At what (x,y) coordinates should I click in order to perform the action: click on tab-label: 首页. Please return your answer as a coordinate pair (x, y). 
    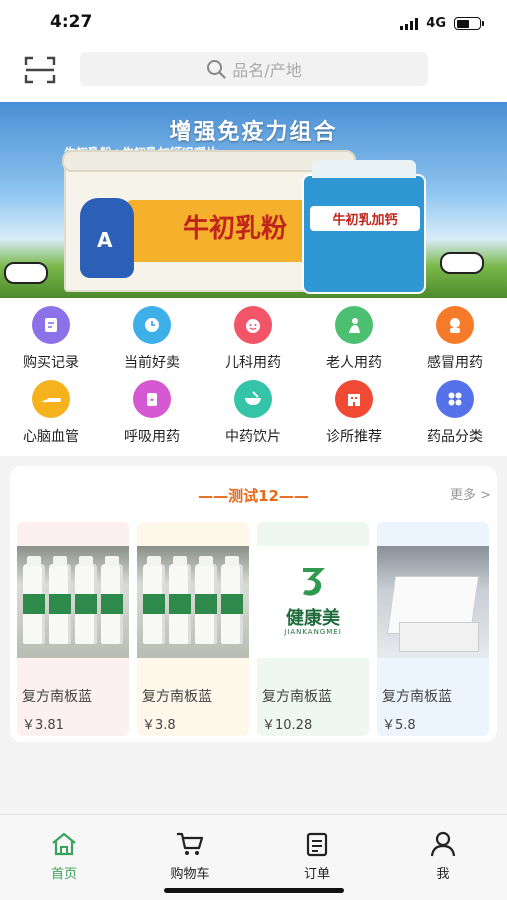
    Looking at the image, I should click on (63, 874).